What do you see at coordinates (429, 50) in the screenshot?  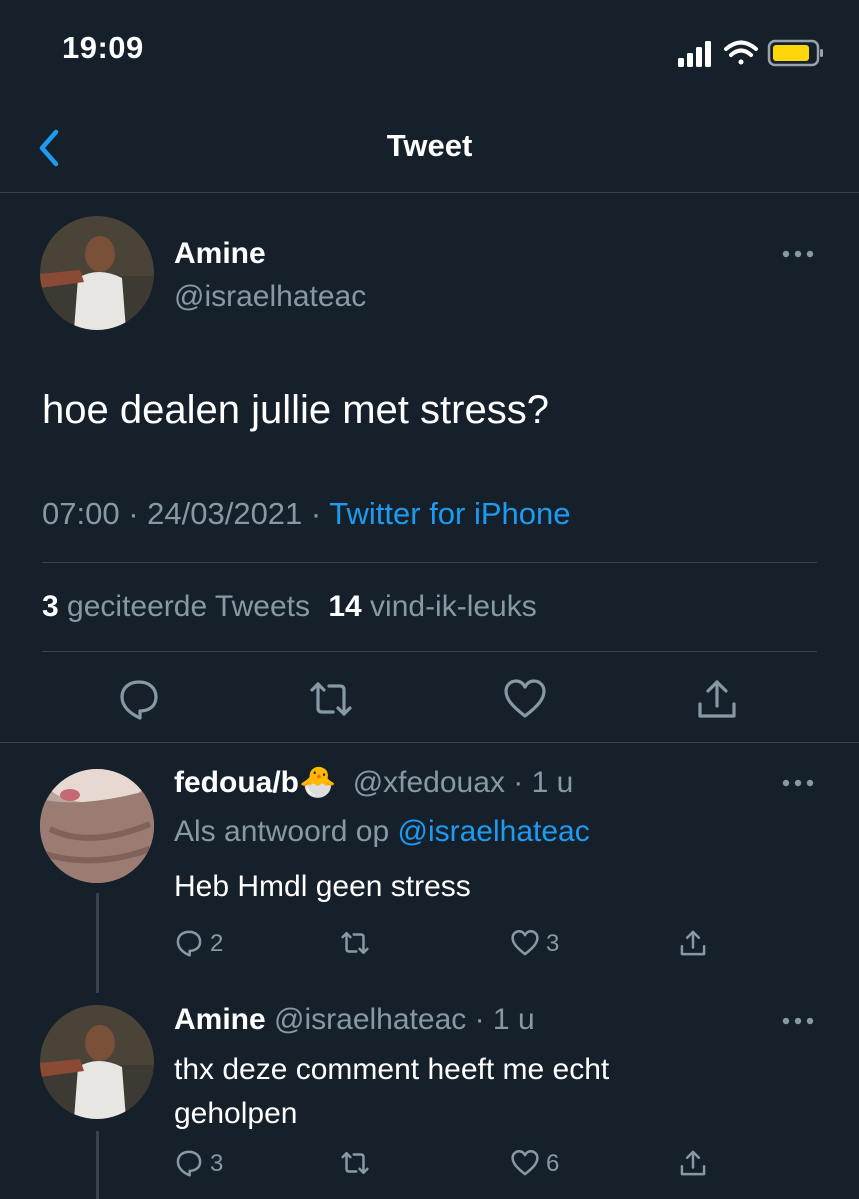 I see `status-bar: 19:09` at bounding box center [429, 50].